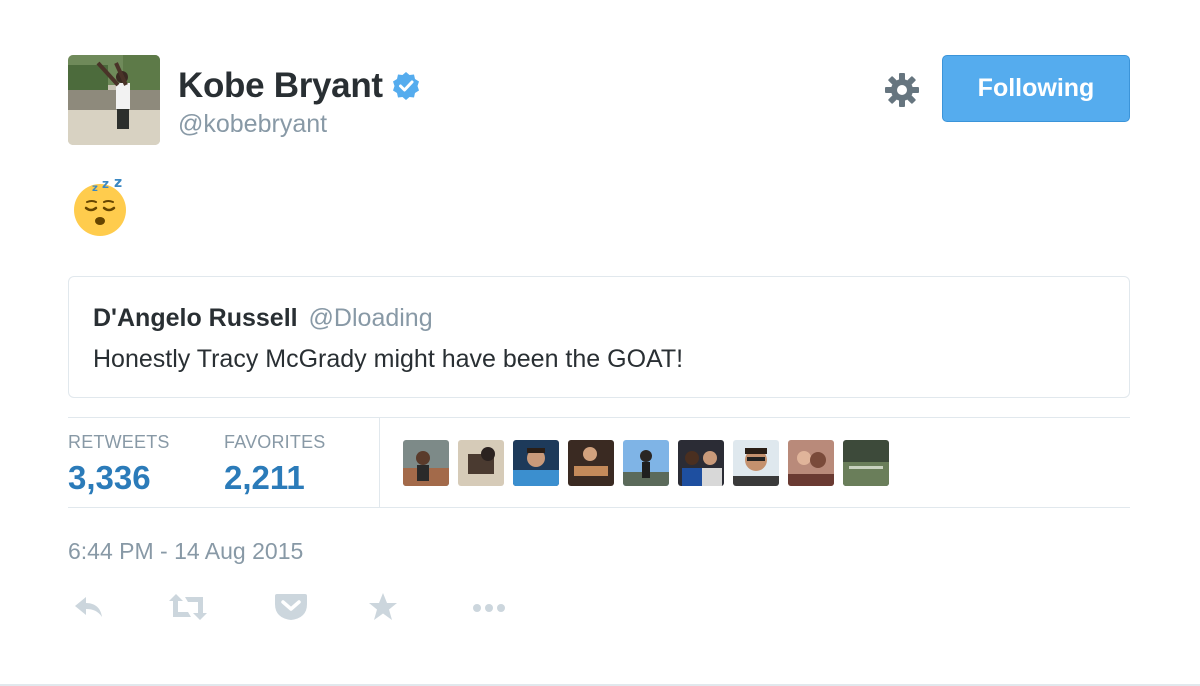 The height and width of the screenshot is (686, 1200). I want to click on retweets-stat: RETWEETS 3,336, so click(119, 464).